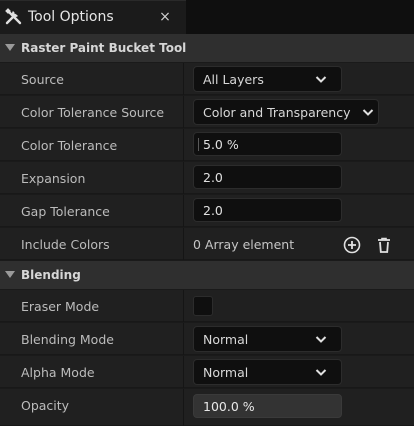  Describe the element at coordinates (267, 210) in the screenshot. I see `gap-tolerance-input: 2.0` at that location.